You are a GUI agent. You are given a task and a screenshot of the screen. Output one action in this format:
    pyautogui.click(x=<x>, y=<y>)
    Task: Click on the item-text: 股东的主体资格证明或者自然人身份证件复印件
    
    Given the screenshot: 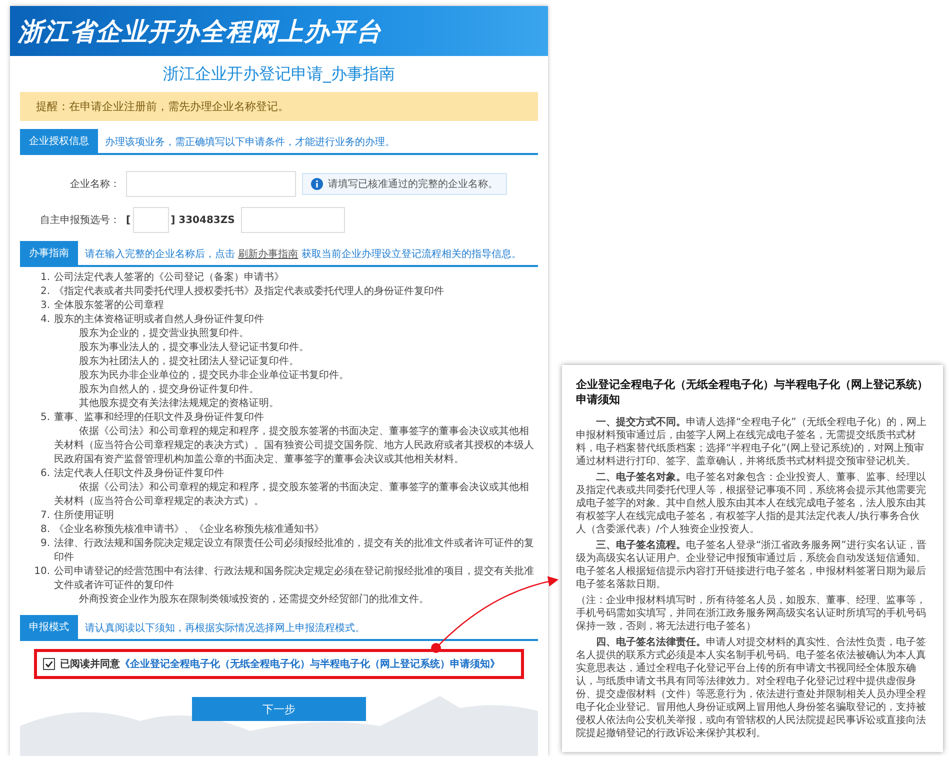 What is the action you would take?
    pyautogui.click(x=159, y=320)
    